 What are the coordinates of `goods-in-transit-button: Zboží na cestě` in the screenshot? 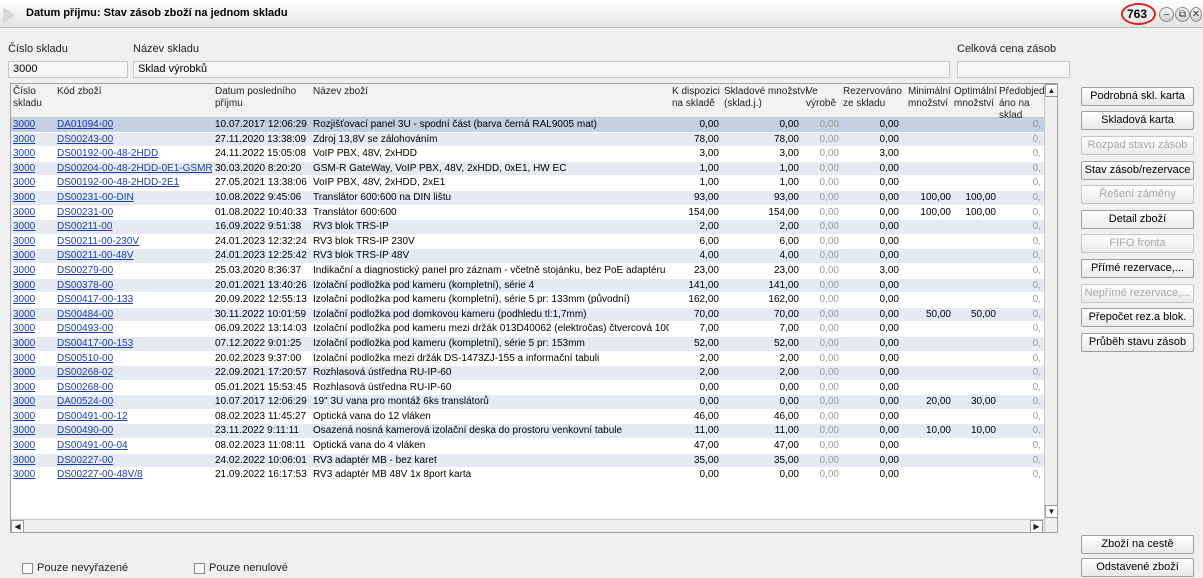 It's located at (1137, 544).